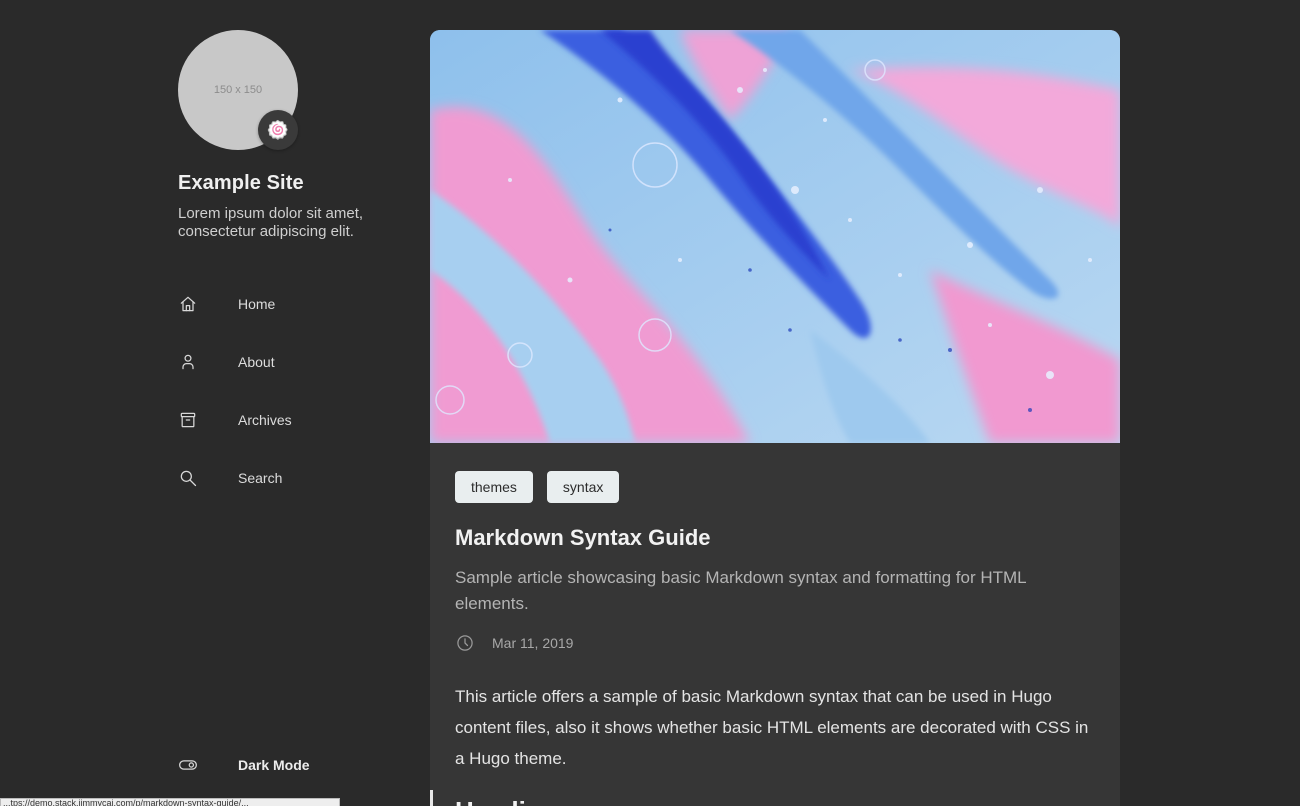 This screenshot has height=806, width=1300. Describe the element at coordinates (293, 478) in the screenshot. I see `menu-item-search: Search` at that location.